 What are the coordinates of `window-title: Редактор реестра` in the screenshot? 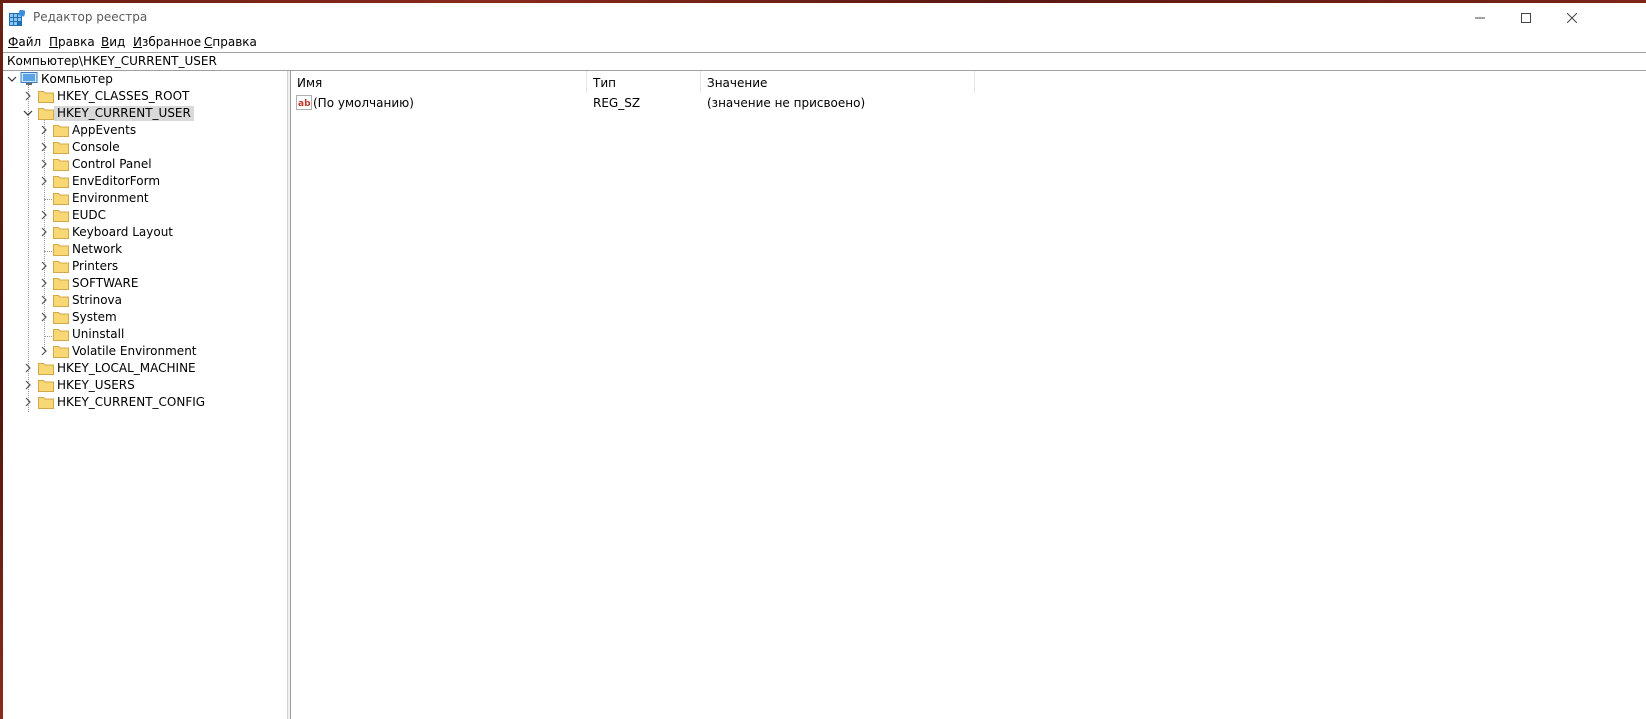 It's located at (90, 17).